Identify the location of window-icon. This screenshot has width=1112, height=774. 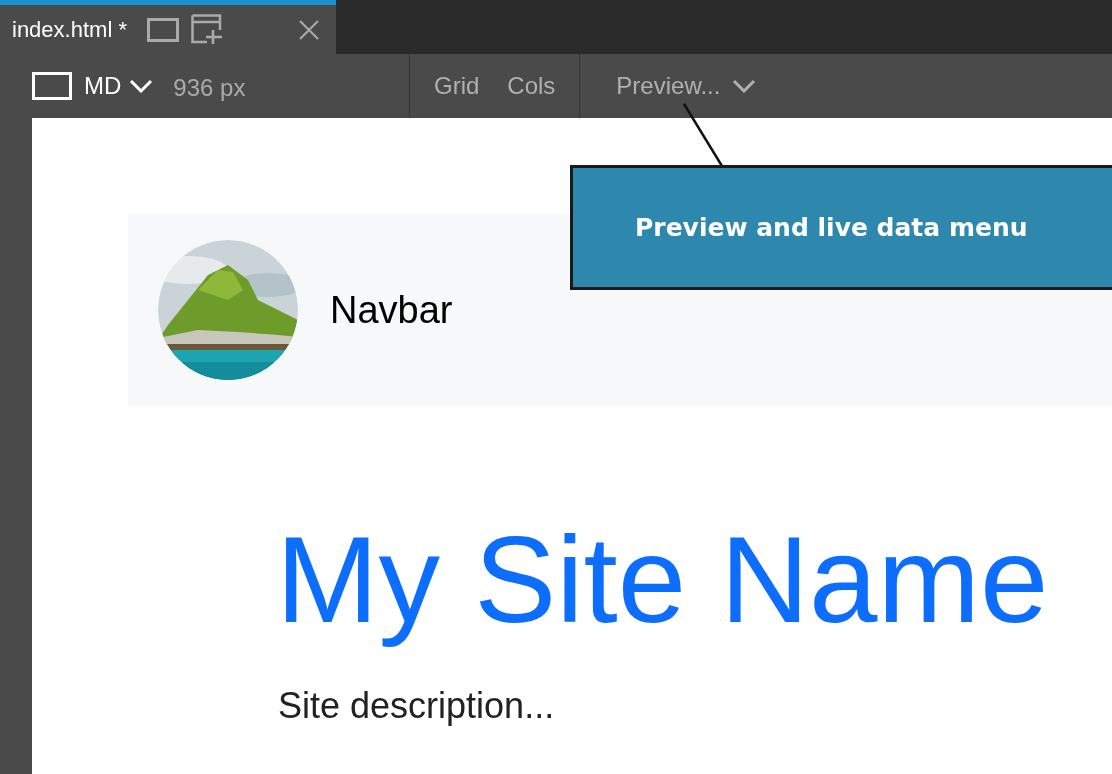
(162, 29).